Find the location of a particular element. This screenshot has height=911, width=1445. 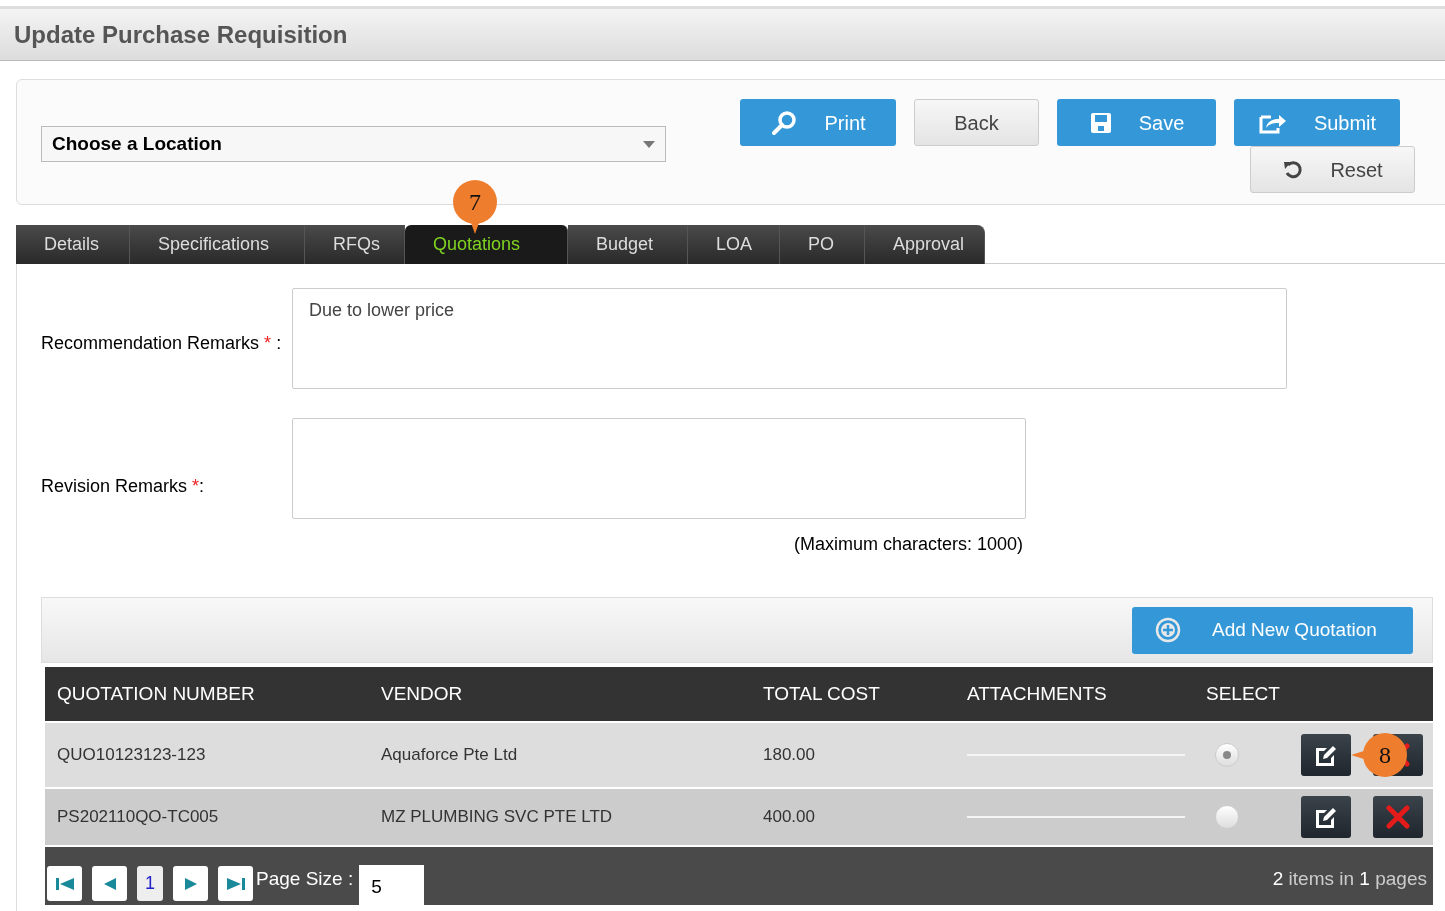

revision-remarks-field is located at coordinates (659, 468).